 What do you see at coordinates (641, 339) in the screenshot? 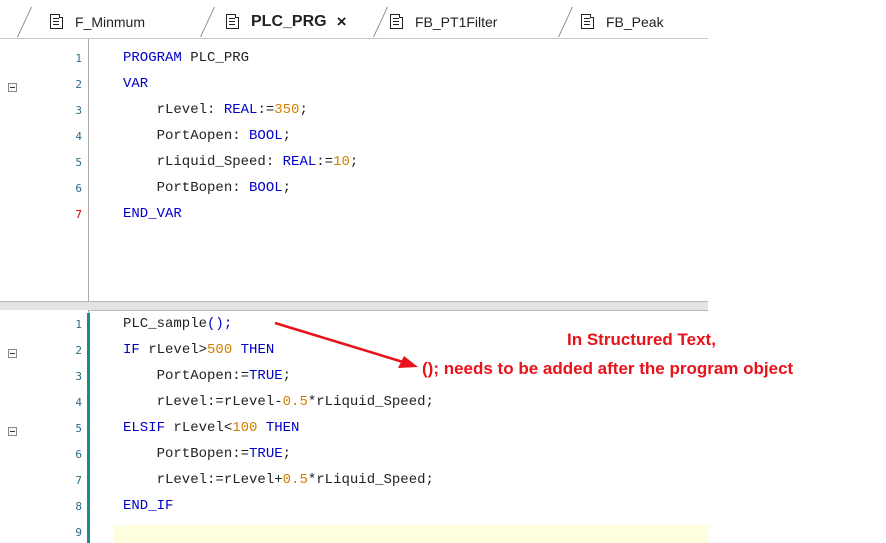
I see `annotation-title: In Structured Text,` at bounding box center [641, 339].